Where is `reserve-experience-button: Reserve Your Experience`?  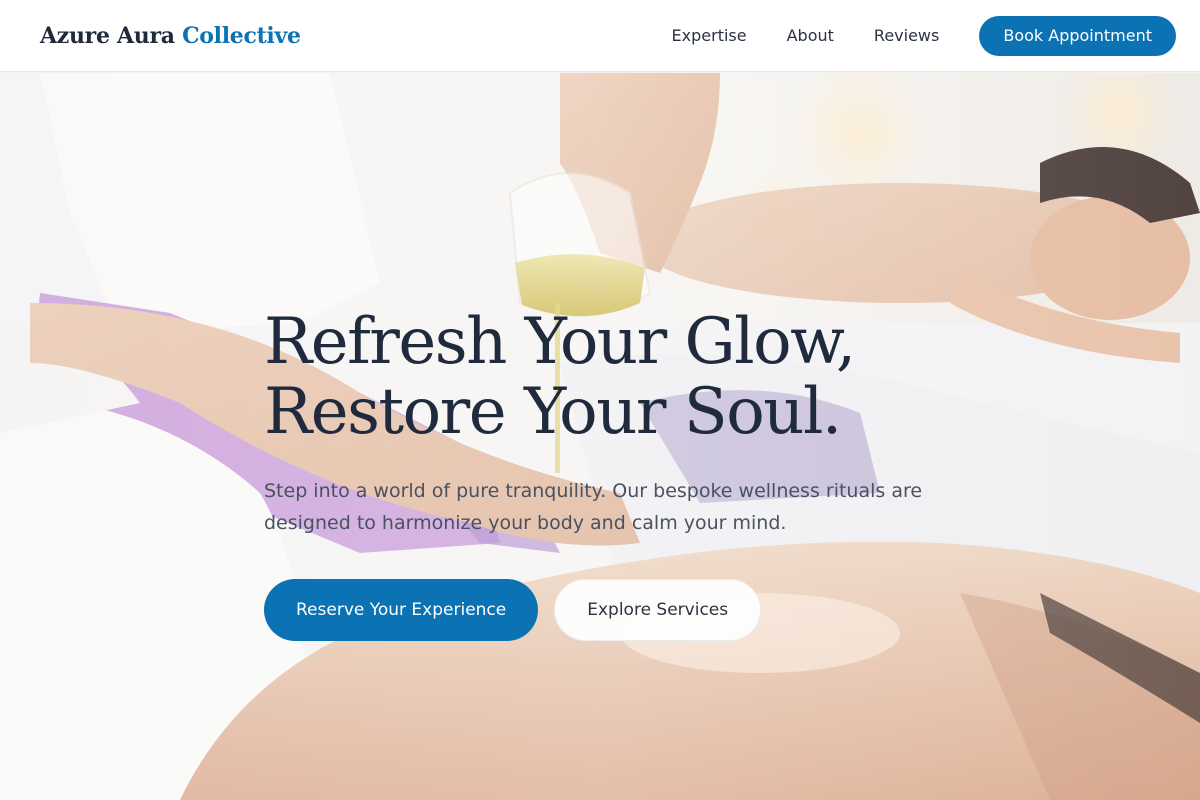 reserve-experience-button: Reserve Your Experience is located at coordinates (401, 610).